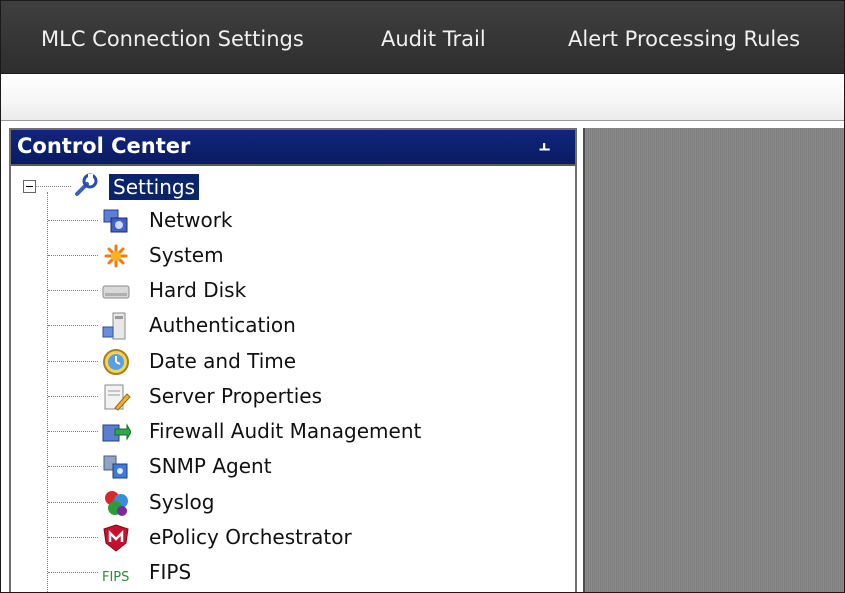  Describe the element at coordinates (116, 432) in the screenshot. I see `firewall-audit-icon` at that location.